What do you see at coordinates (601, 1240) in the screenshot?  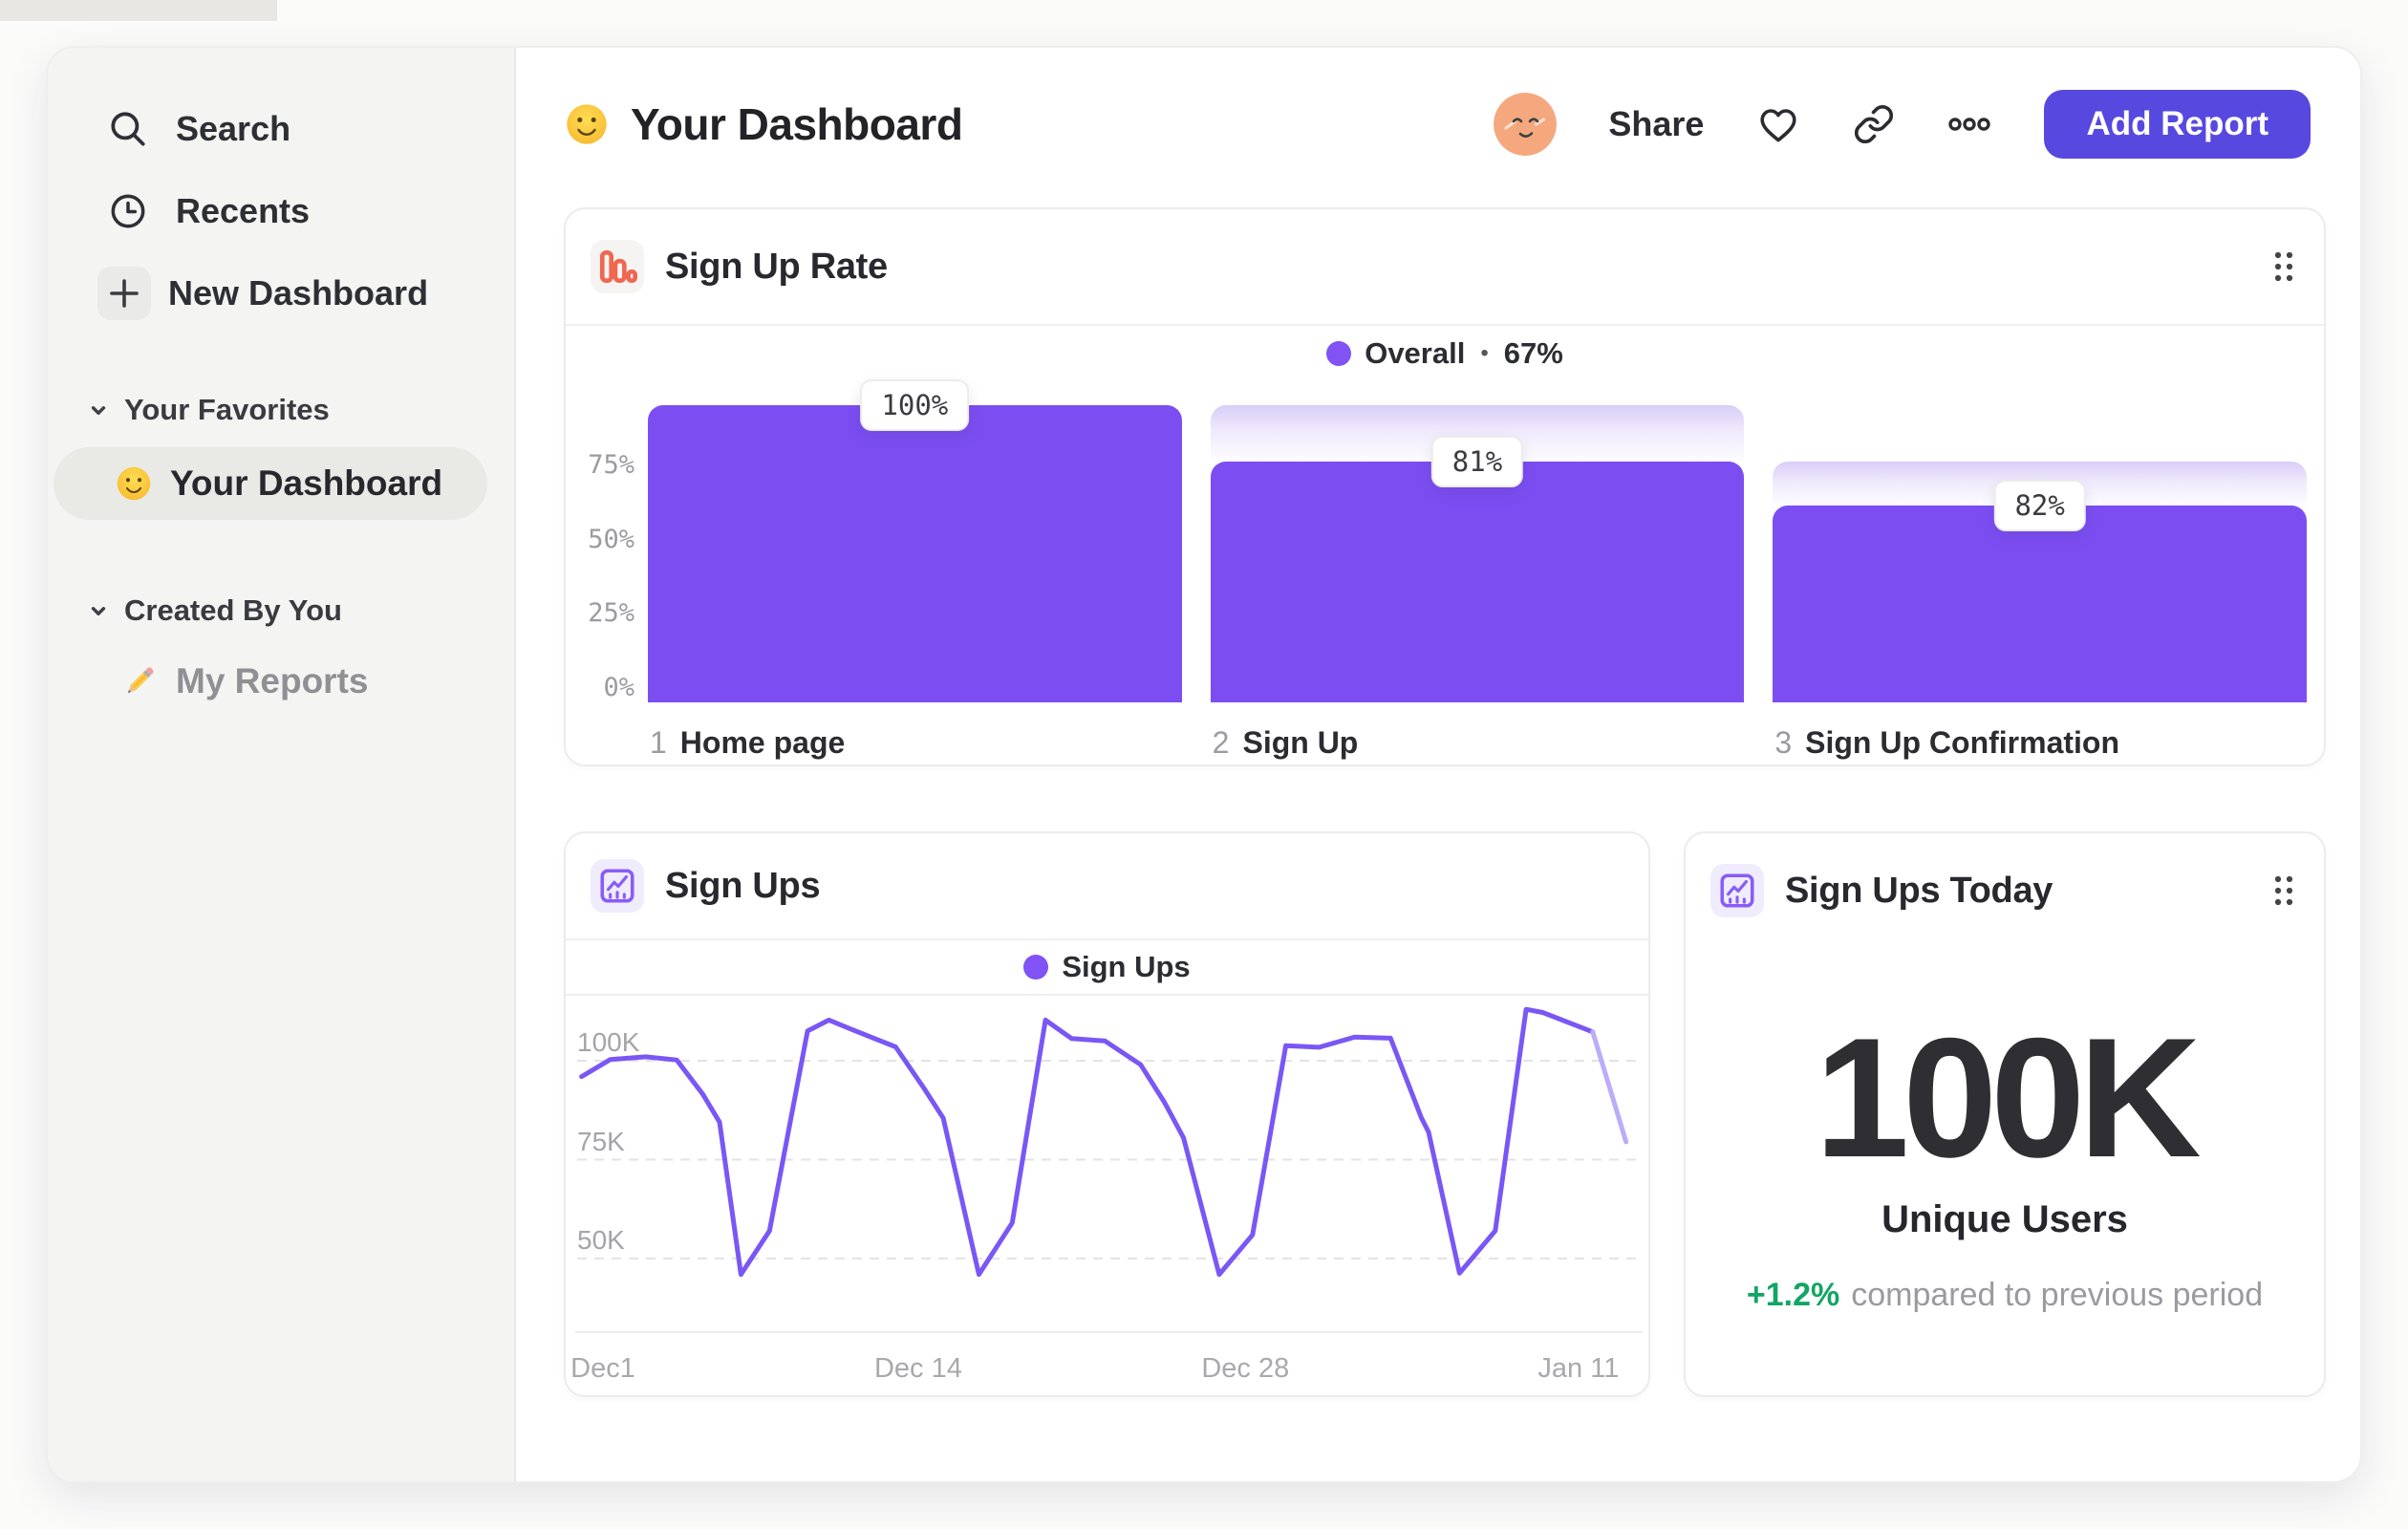 I see `line-y-tick: 50K` at bounding box center [601, 1240].